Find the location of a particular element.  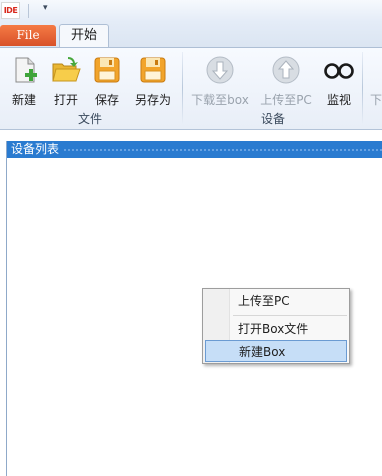

open-button: 打开 is located at coordinates (66, 79).